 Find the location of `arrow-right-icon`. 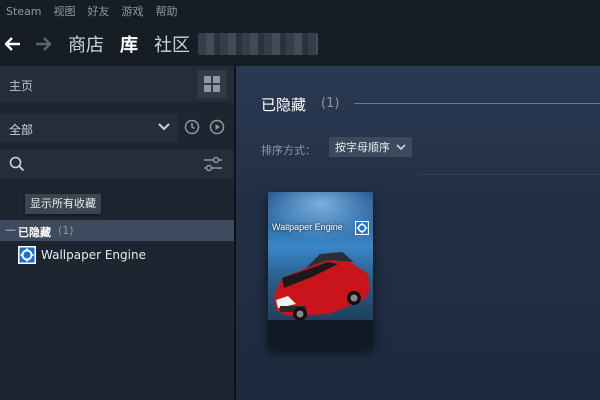

arrow-right-icon is located at coordinates (43, 44).